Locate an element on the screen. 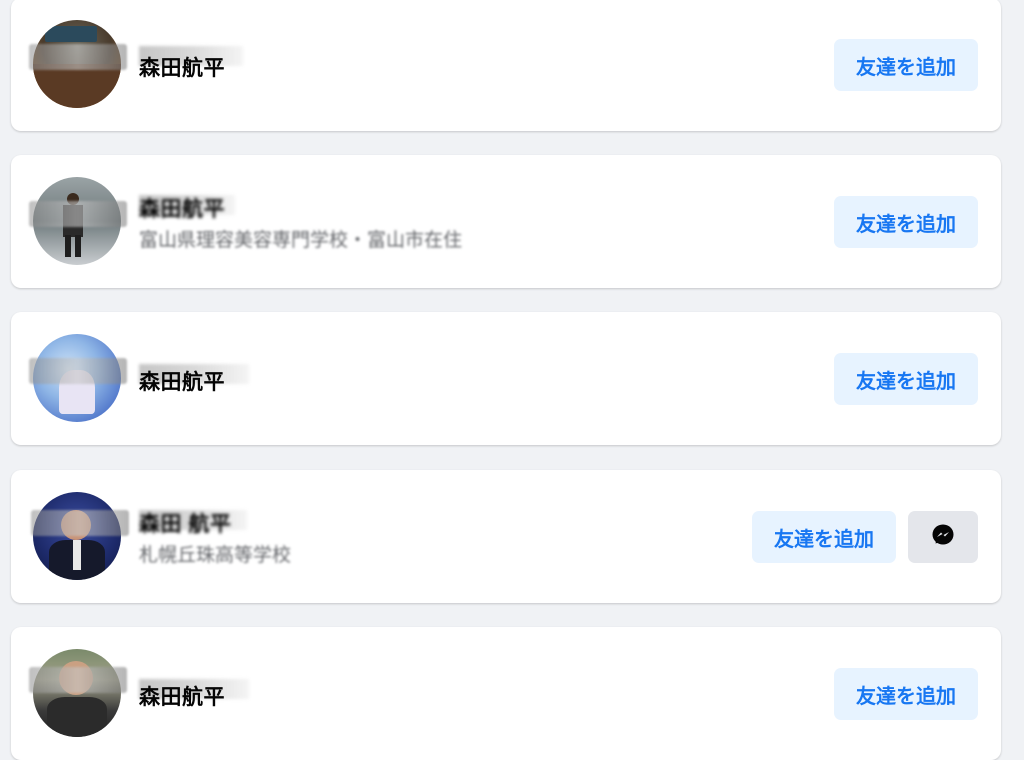 Image resolution: width=1024 pixels, height=760 pixels. message-button is located at coordinates (943, 537).